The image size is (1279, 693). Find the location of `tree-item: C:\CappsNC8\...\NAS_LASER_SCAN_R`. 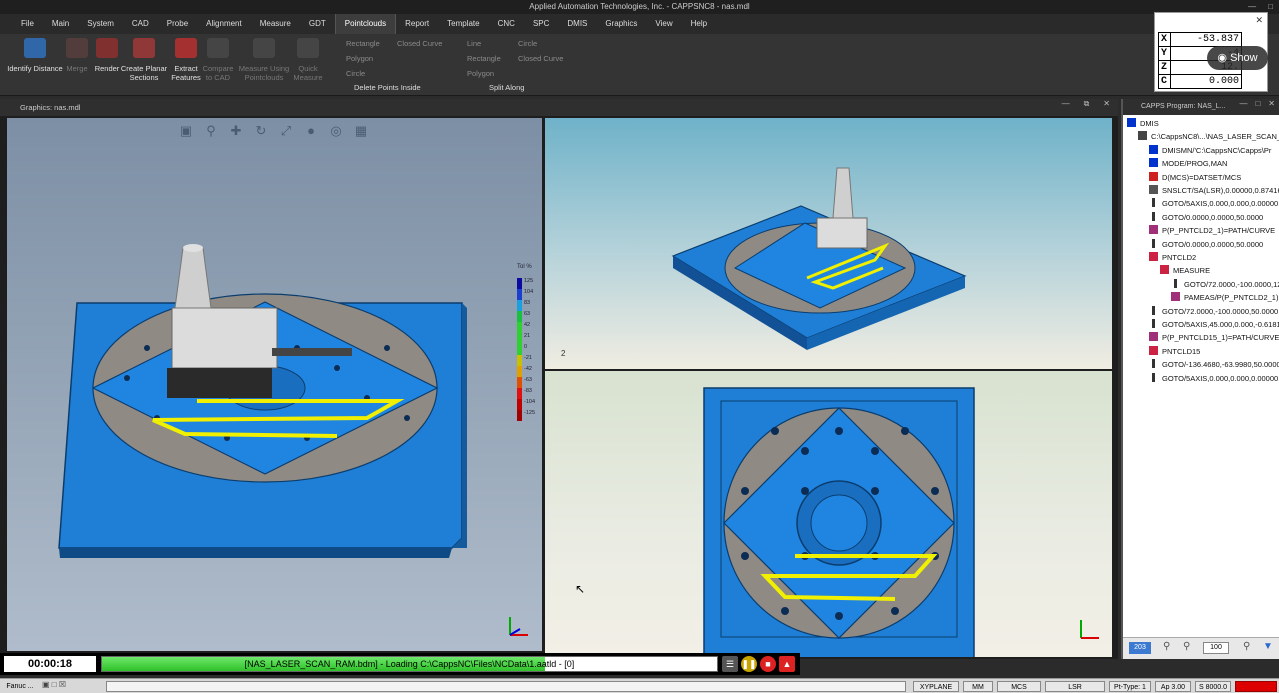

tree-item: C:\CappsNC8\...\NAS_LASER_SCAN_R is located at coordinates (1208, 136).